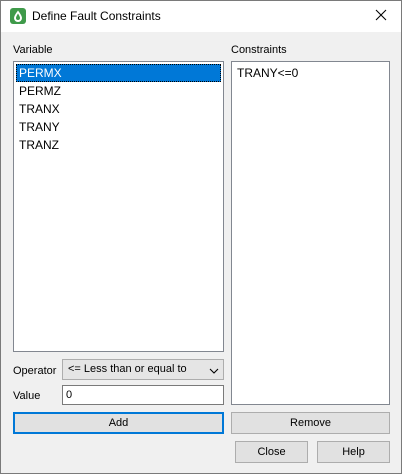  Describe the element at coordinates (118, 145) in the screenshot. I see `variable-item-tranz: TRANZ` at that location.